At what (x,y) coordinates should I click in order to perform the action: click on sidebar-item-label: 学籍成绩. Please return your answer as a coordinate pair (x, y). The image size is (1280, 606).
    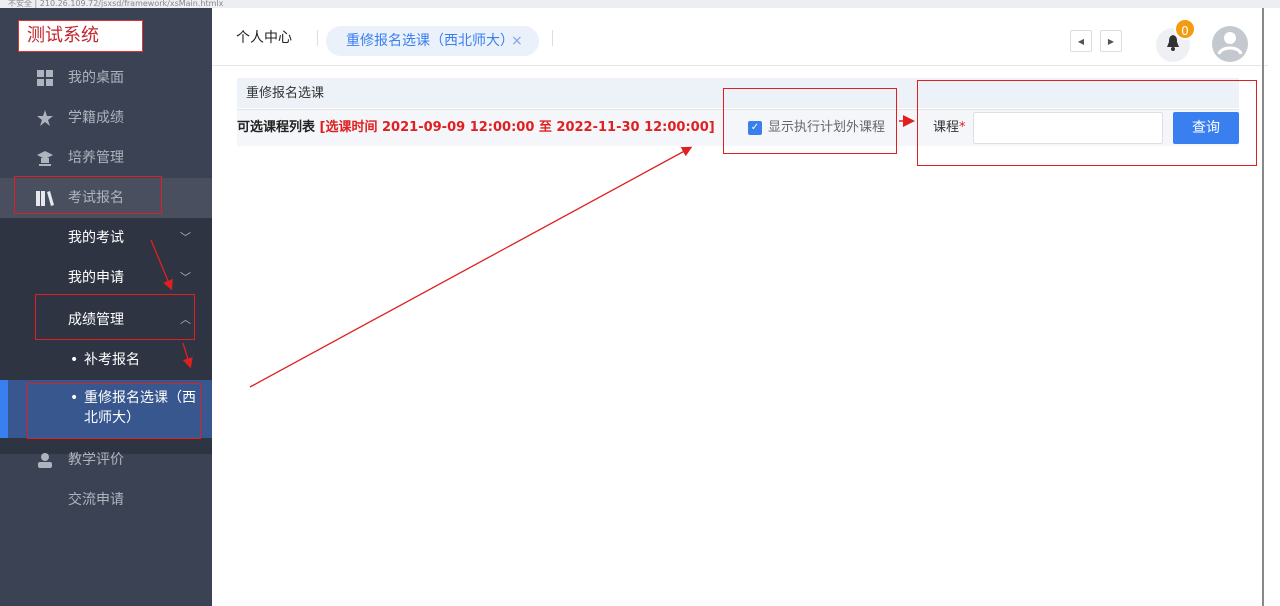
    Looking at the image, I should click on (96, 118).